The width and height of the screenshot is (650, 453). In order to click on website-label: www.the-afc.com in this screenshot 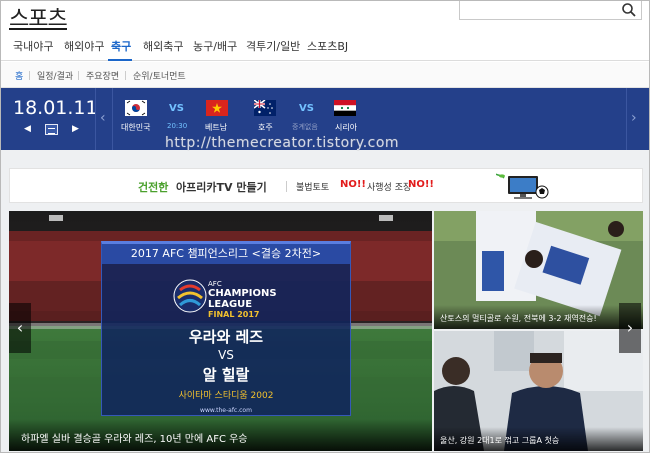, I will do `click(226, 410)`.